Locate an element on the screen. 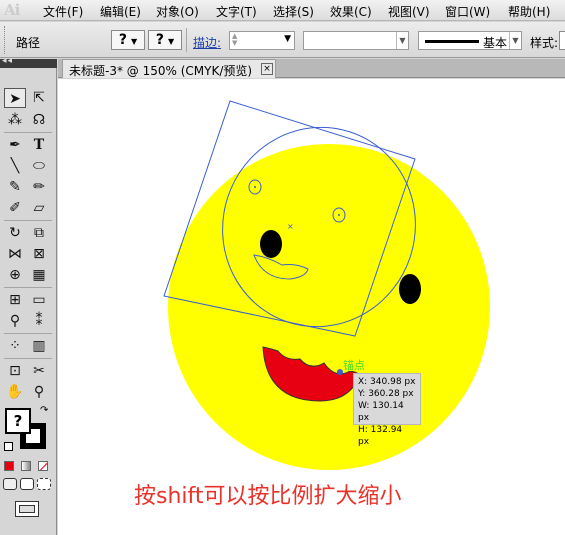 This screenshot has width=565, height=535. symbol-sprayer-tool-icon: ⁘ is located at coordinates (15, 346).